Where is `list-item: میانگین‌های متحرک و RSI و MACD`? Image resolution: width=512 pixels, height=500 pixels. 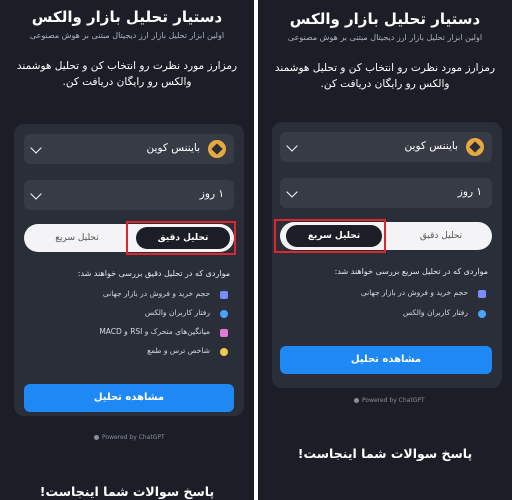
list-item: میانگین‌های متحرک و RSI و MACD is located at coordinates (154, 331).